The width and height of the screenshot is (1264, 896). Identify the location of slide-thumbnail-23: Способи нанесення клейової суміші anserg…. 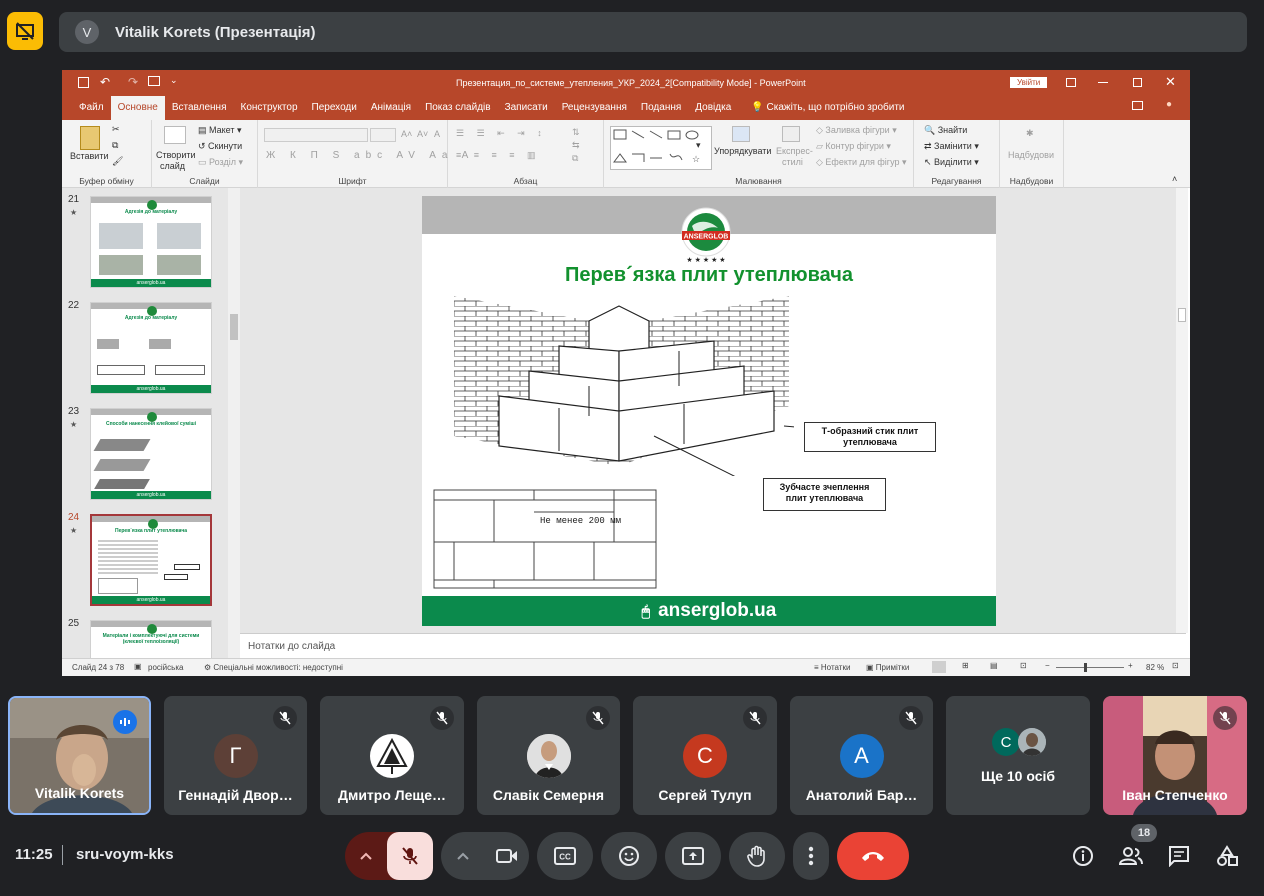
(151, 454).